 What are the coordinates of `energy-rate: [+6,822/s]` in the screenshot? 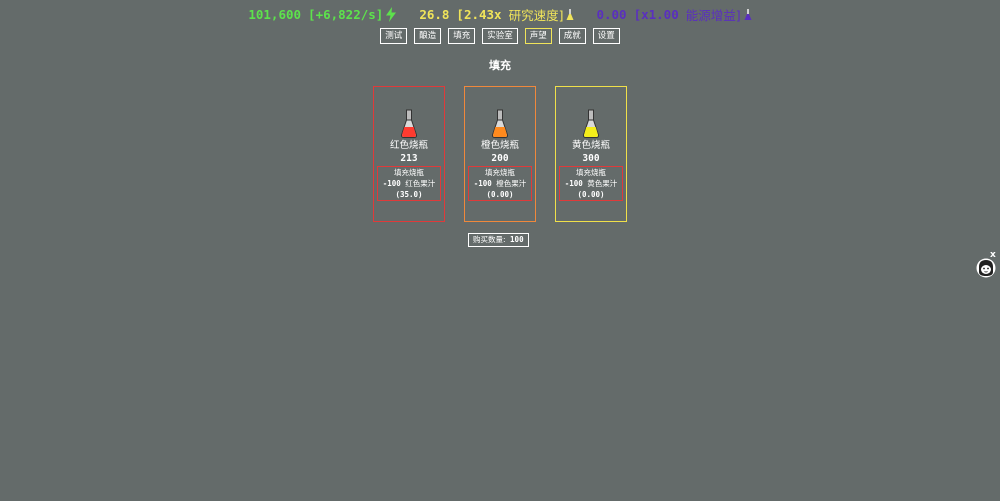 It's located at (346, 14).